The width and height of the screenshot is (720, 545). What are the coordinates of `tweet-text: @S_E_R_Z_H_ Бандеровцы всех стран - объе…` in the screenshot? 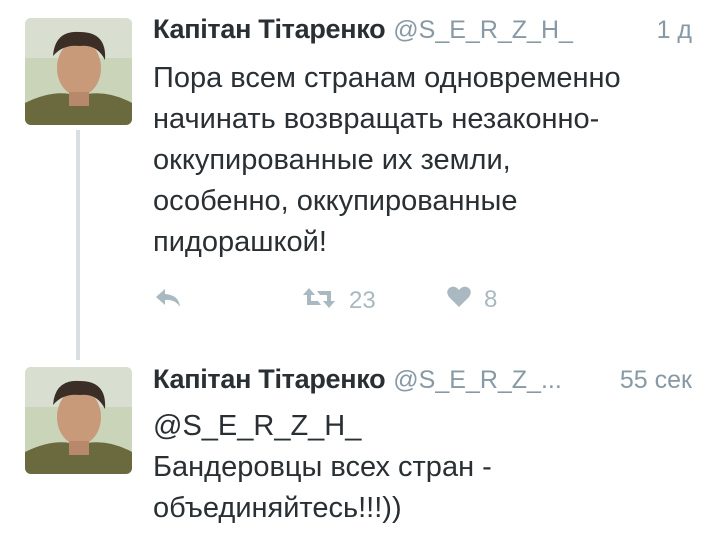 It's located at (322, 467).